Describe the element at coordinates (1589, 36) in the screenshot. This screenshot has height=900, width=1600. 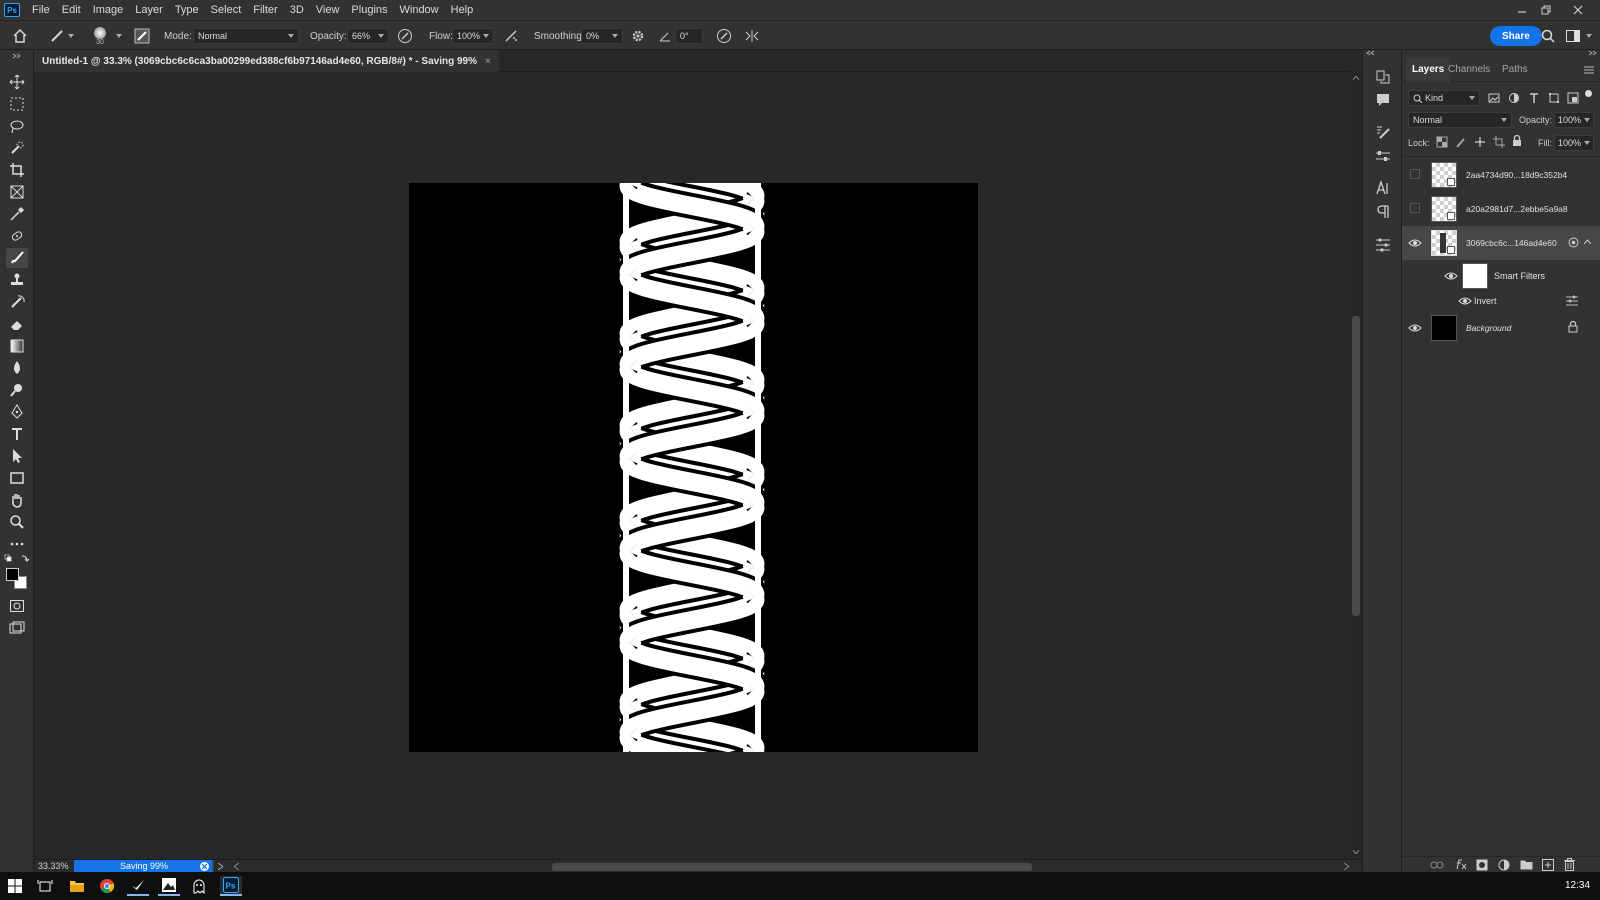
I see `workspace-dropdown-icon` at that location.